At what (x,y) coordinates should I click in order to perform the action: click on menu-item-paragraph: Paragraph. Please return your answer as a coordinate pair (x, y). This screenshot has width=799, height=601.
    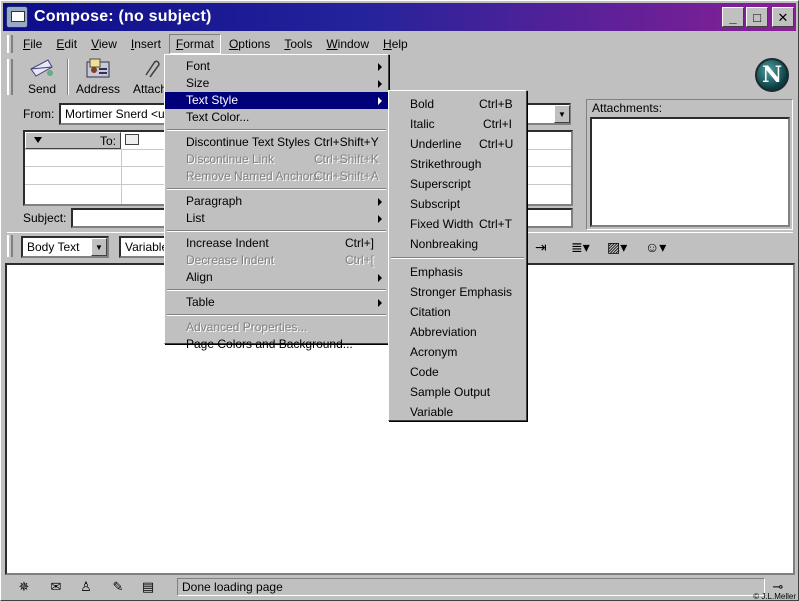
    Looking at the image, I should click on (276, 201).